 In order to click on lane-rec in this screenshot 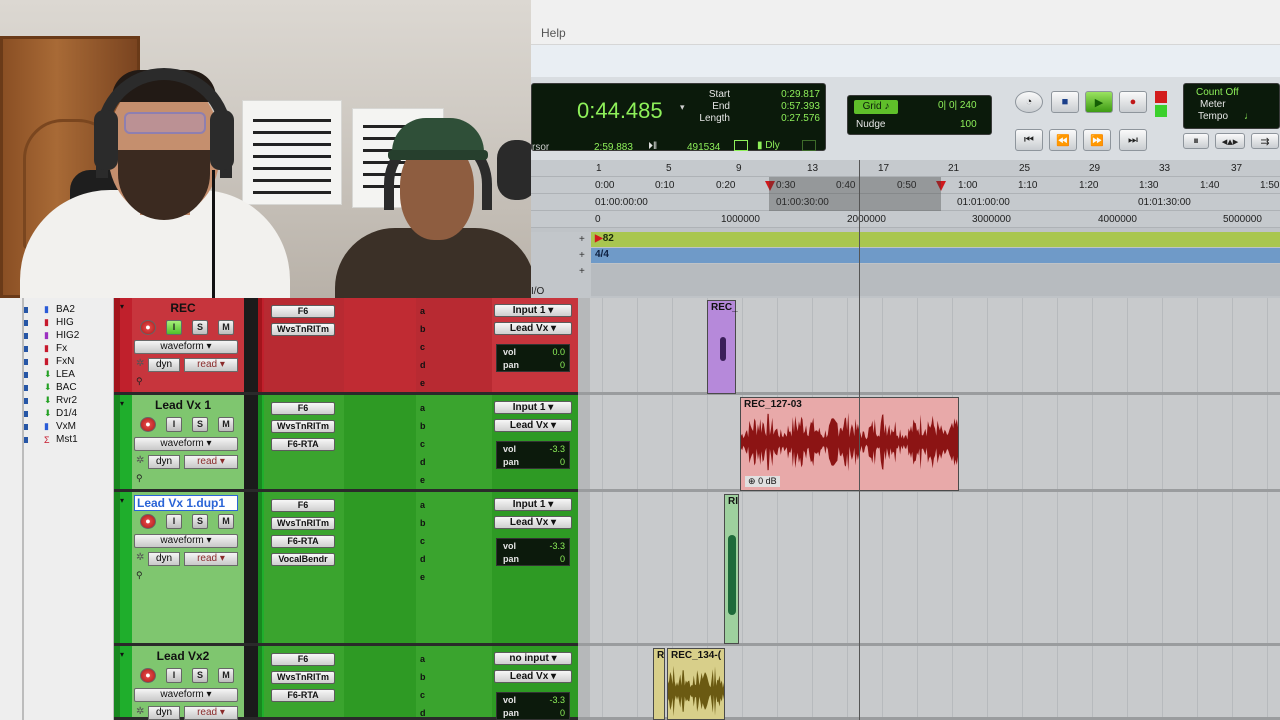, I will do `click(929, 346)`.